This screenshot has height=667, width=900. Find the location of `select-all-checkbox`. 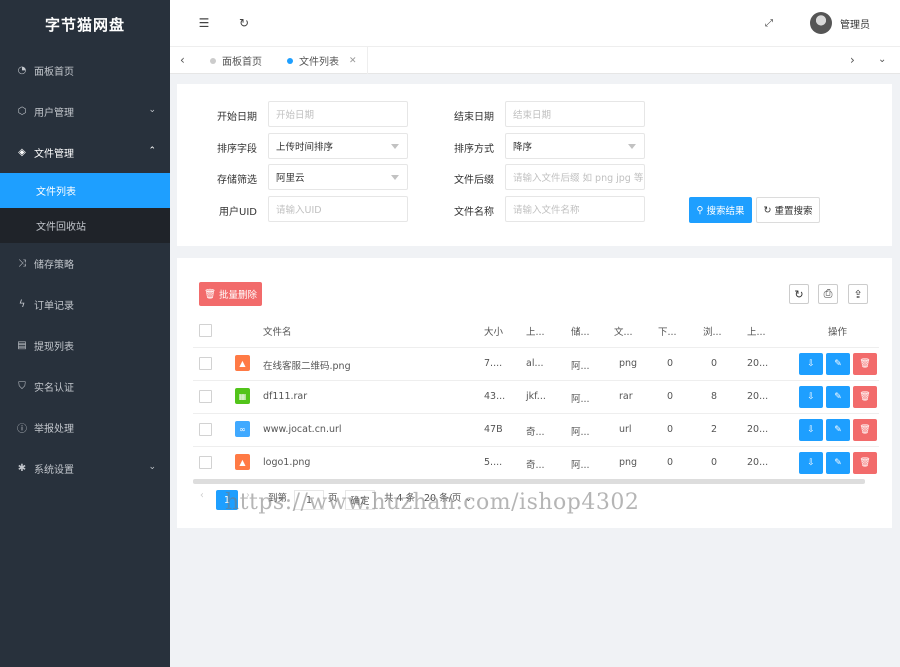

select-all-checkbox is located at coordinates (205, 330).